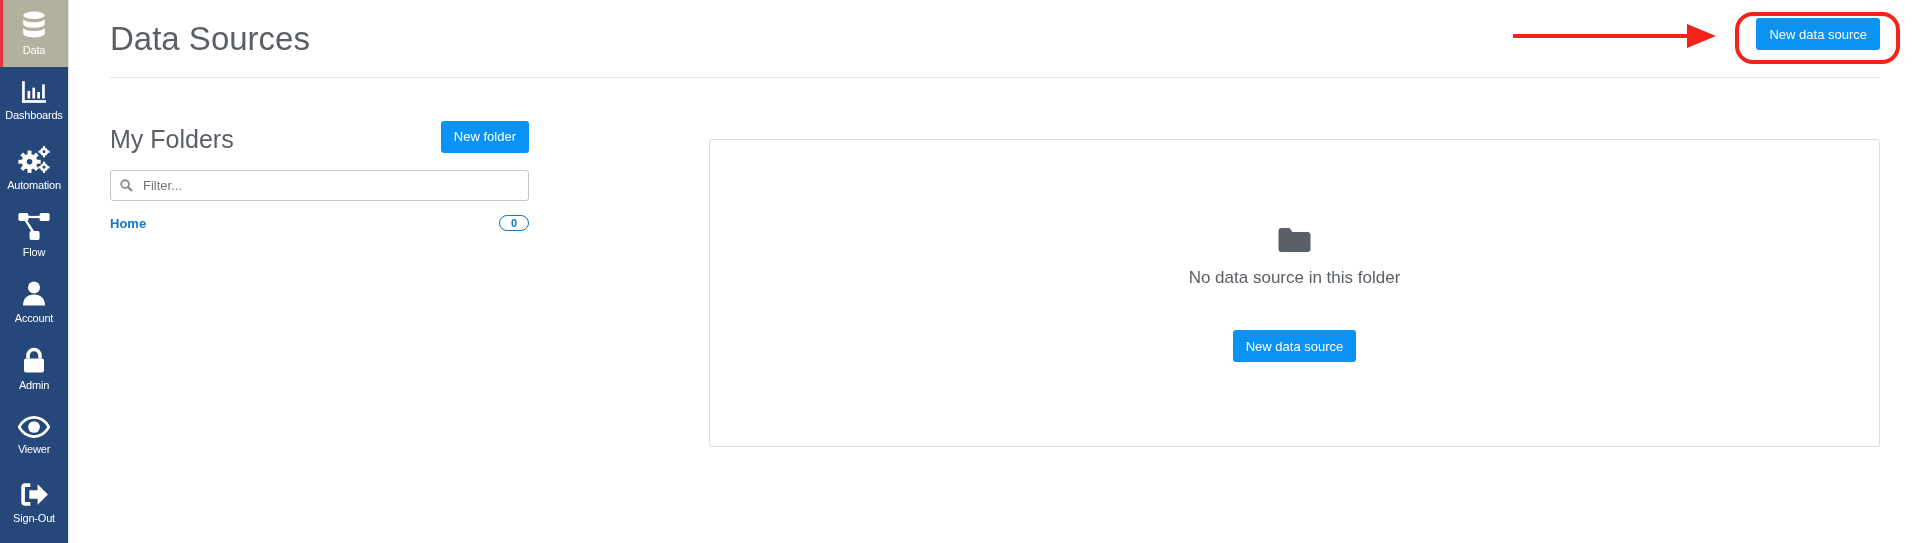  Describe the element at coordinates (1294, 278) in the screenshot. I see `empty-message: No data source in this folder` at that location.